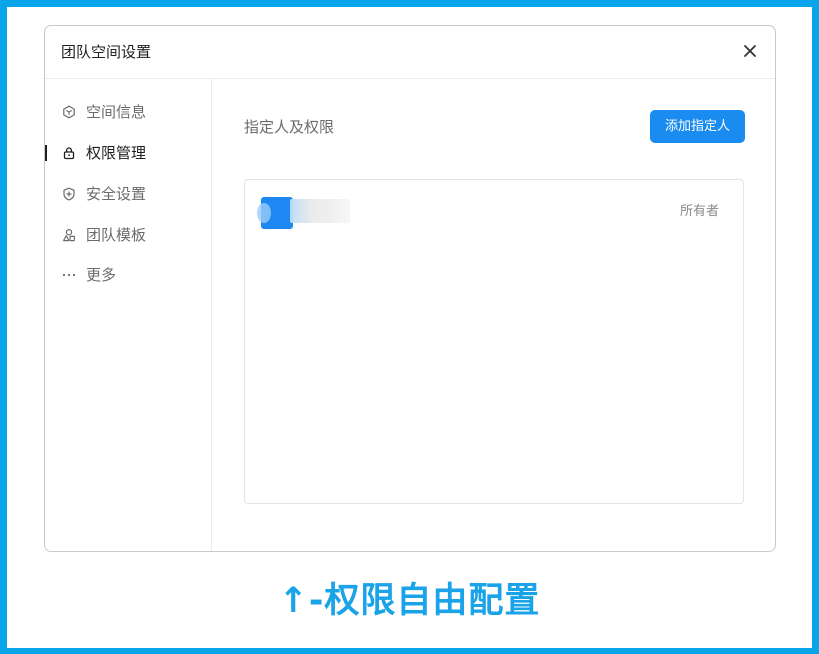 Image resolution: width=819 pixels, height=654 pixels. I want to click on sidebar-item-space-info: 空间信息, so click(128, 112).